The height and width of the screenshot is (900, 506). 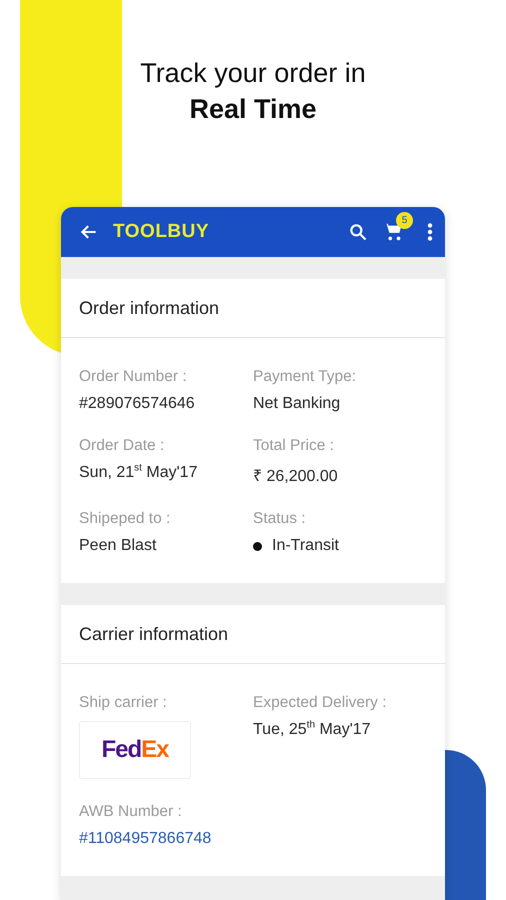 I want to click on card-title: Carrier information, so click(x=253, y=634).